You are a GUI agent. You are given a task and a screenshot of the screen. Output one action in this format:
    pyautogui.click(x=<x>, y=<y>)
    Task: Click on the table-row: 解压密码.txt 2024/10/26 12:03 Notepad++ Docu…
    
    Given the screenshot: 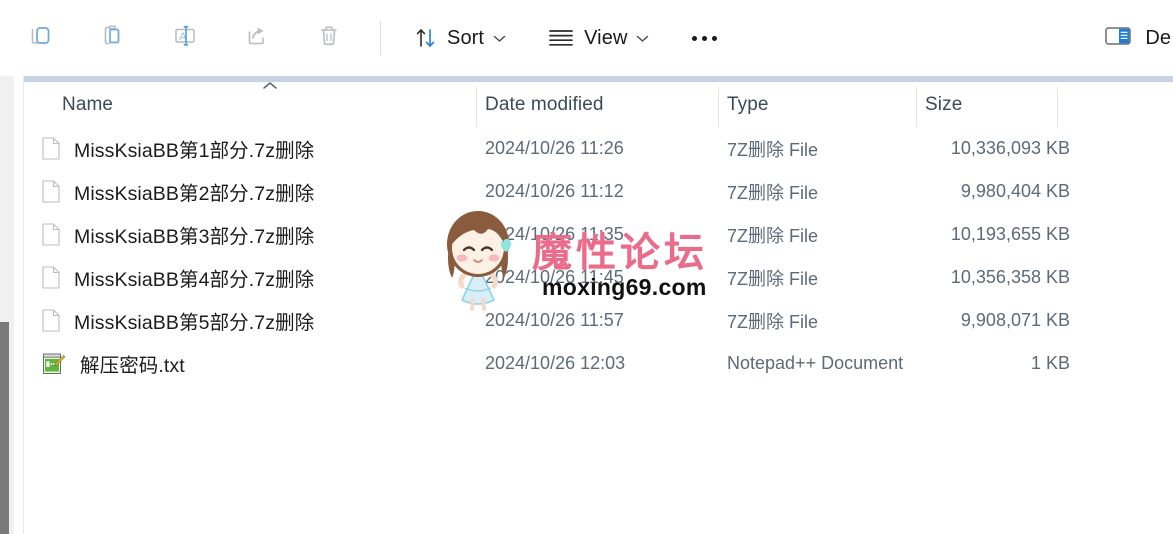 What is the action you would take?
    pyautogui.click(x=598, y=363)
    